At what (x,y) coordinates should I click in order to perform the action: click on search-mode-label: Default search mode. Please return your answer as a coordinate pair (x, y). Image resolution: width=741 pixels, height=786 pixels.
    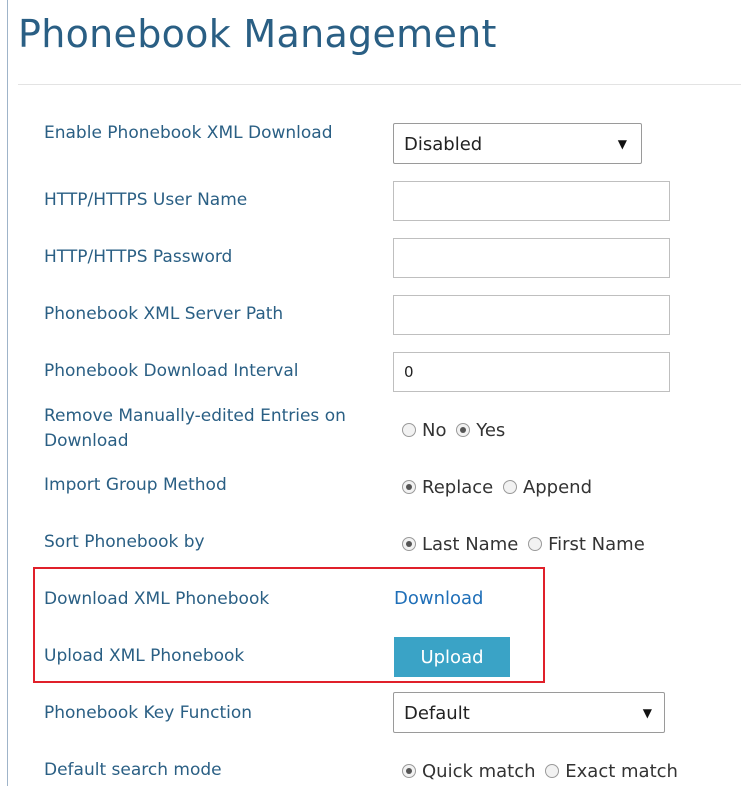
    Looking at the image, I should click on (133, 770).